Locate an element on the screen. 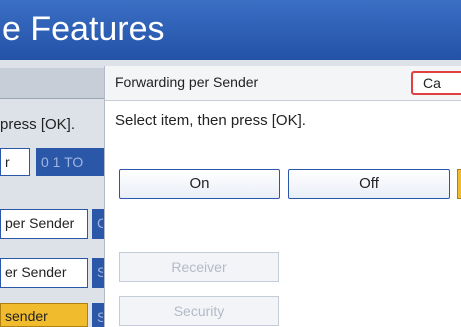 Image resolution: width=461 pixels, height=327 pixels. dialog-header: Forwarding per Sender Ca is located at coordinates (283, 83).